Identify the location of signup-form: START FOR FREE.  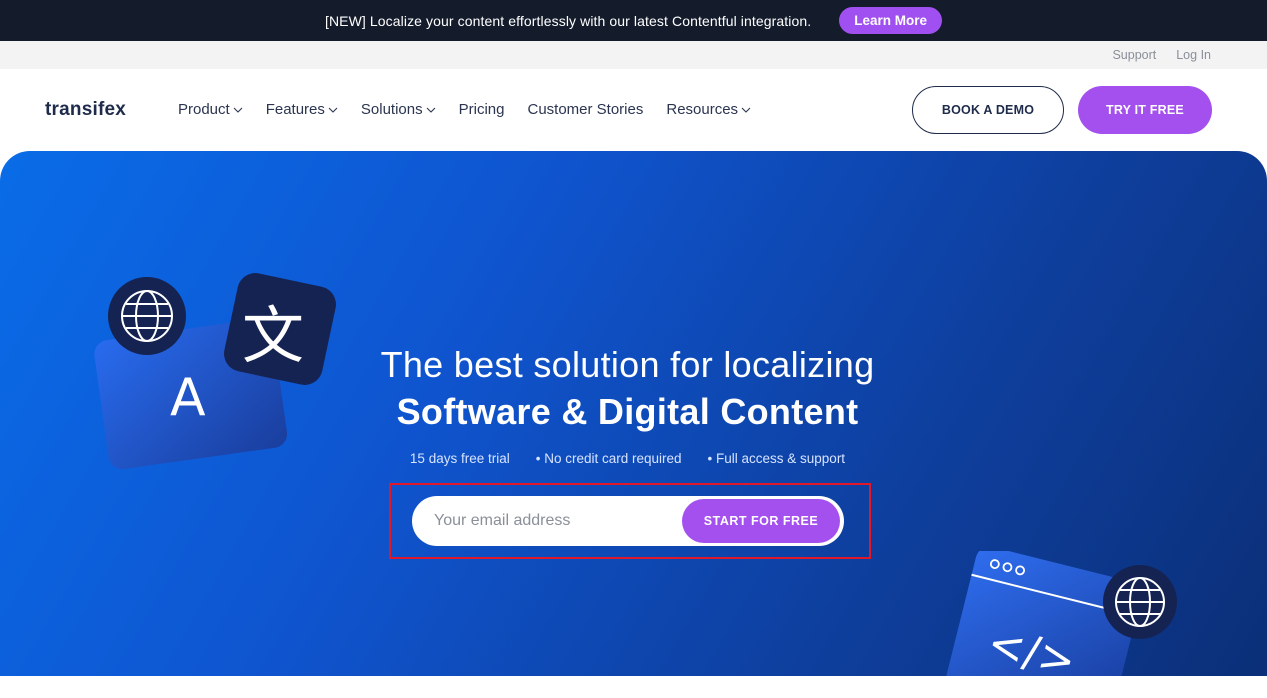
(628, 521).